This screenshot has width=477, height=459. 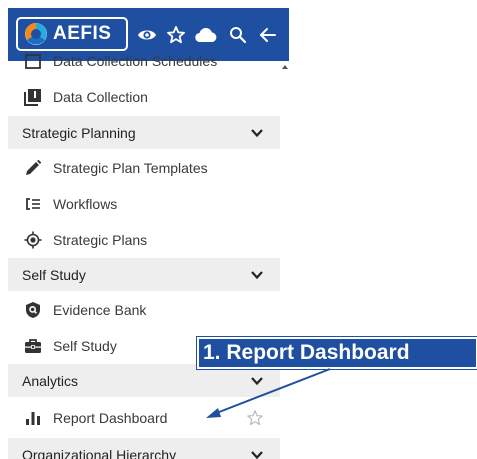 What do you see at coordinates (34, 167) in the screenshot?
I see `pencil-icon` at bounding box center [34, 167].